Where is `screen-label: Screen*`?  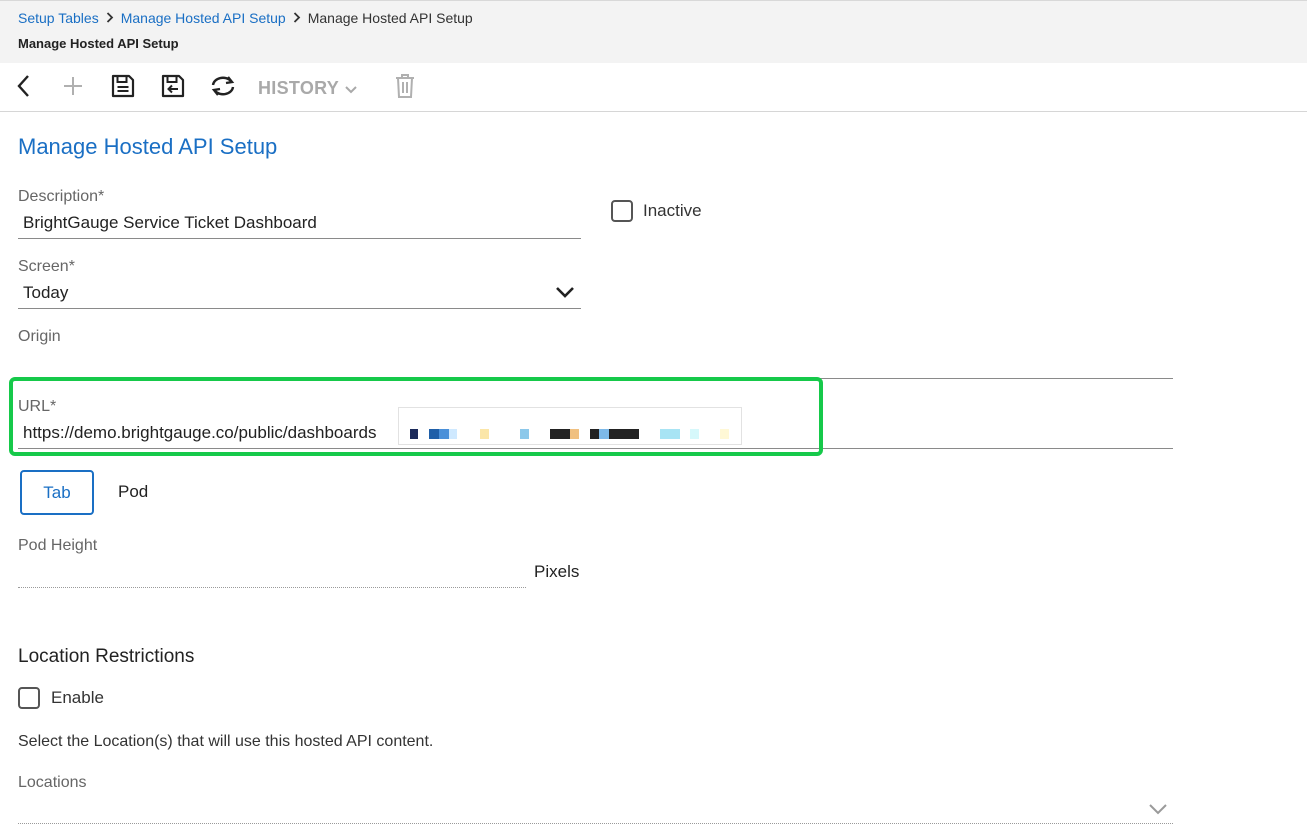
screen-label: Screen* is located at coordinates (46, 266).